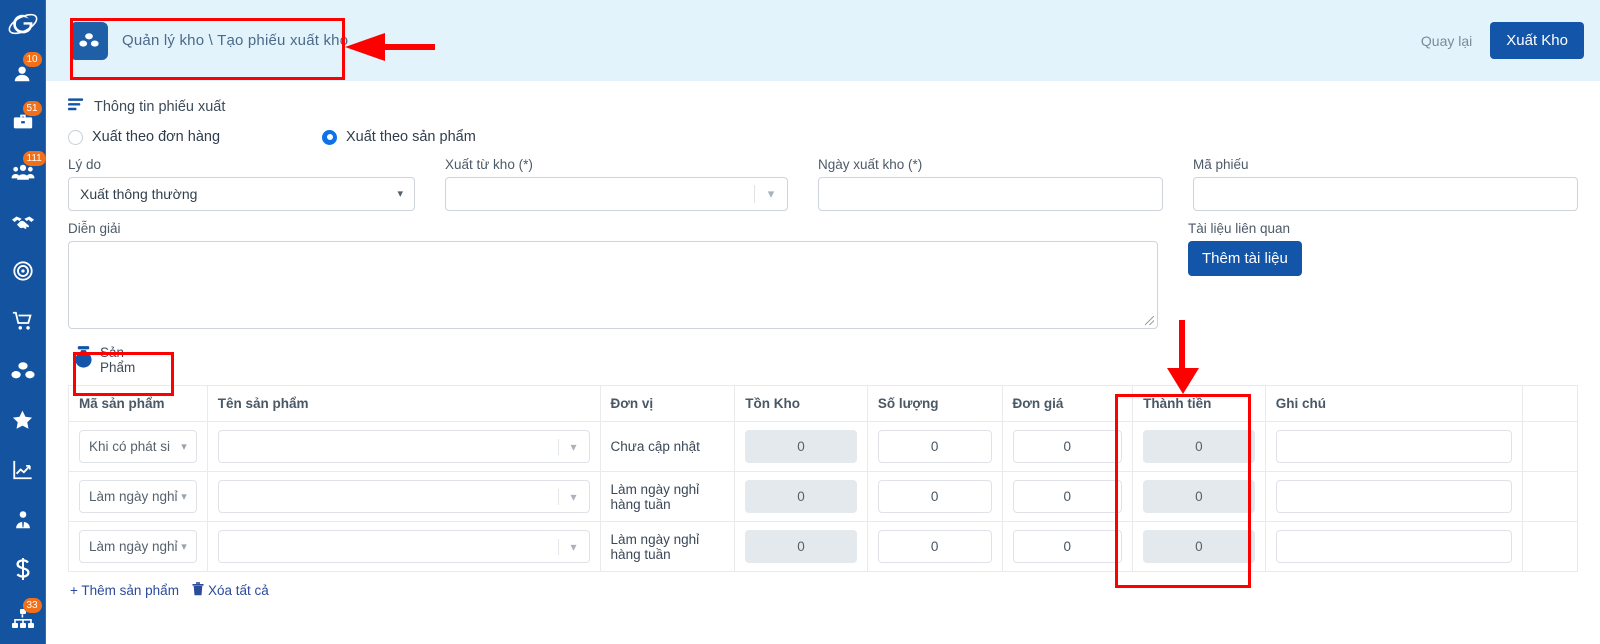 The height and width of the screenshot is (644, 1600). Describe the element at coordinates (130, 446) in the screenshot. I see `product-code-value: Khi có phát si` at that location.